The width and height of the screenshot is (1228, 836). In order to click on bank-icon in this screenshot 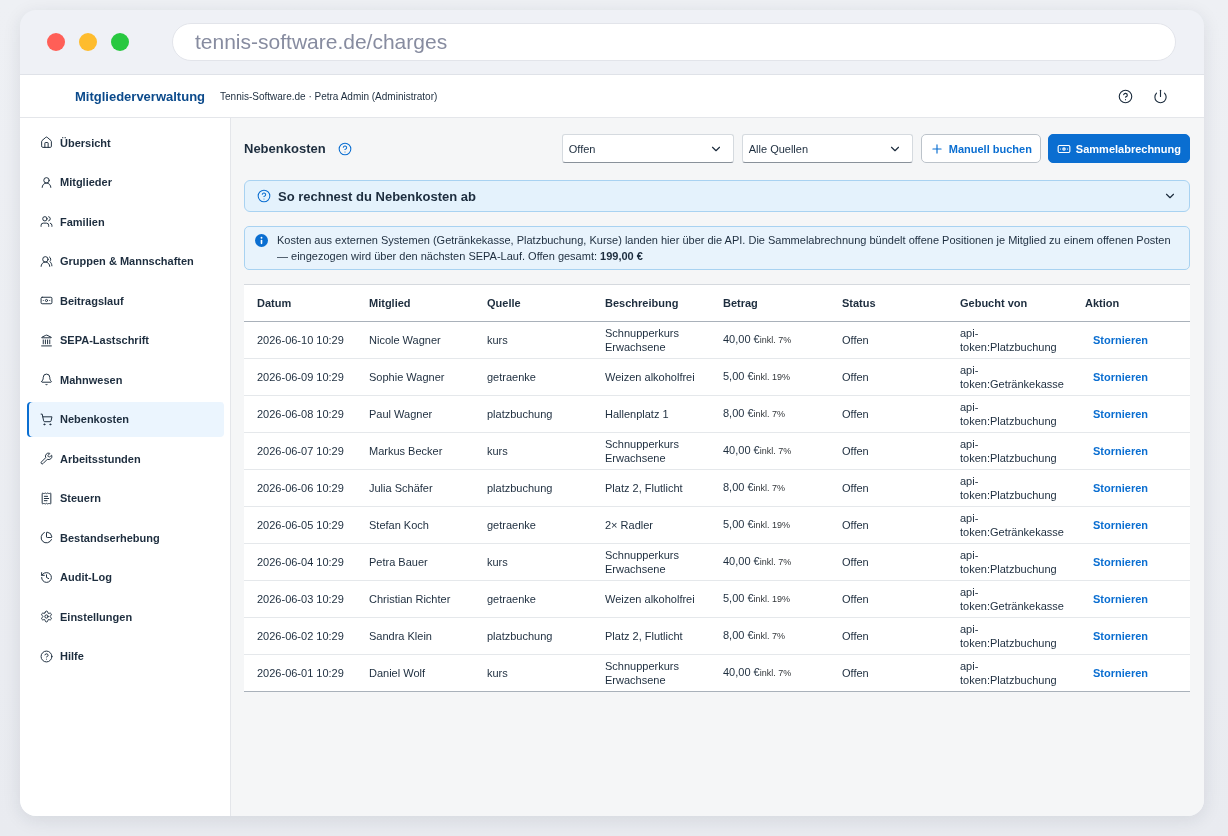, I will do `click(46, 340)`.